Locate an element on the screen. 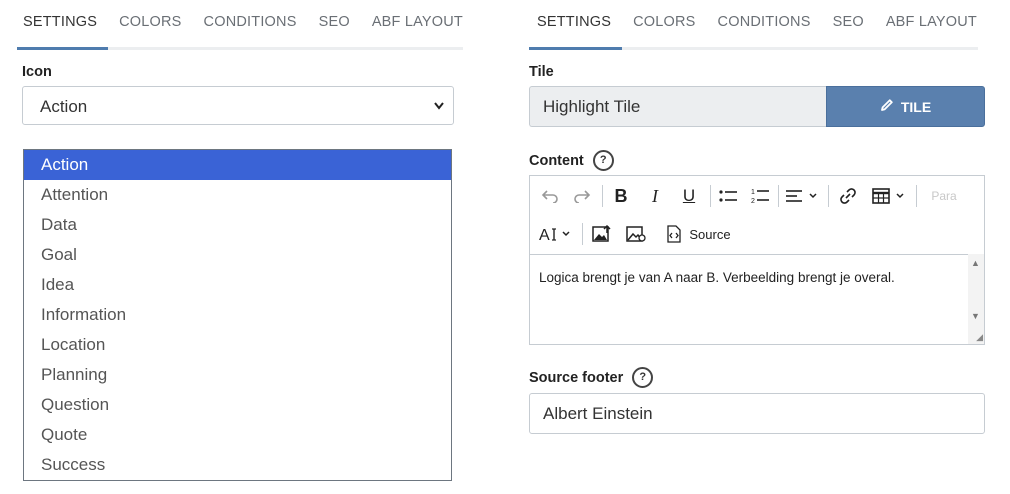 This screenshot has width=1010, height=494. option-information: Information is located at coordinates (237, 315).